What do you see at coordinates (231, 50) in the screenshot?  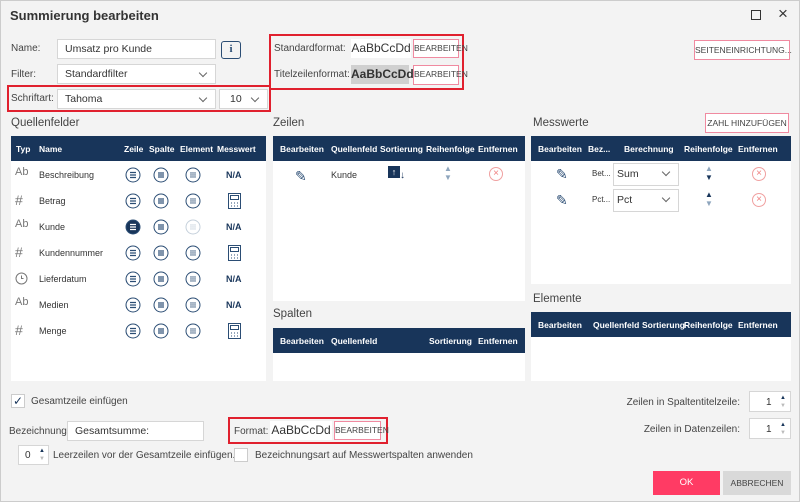 I see `info-button: i` at bounding box center [231, 50].